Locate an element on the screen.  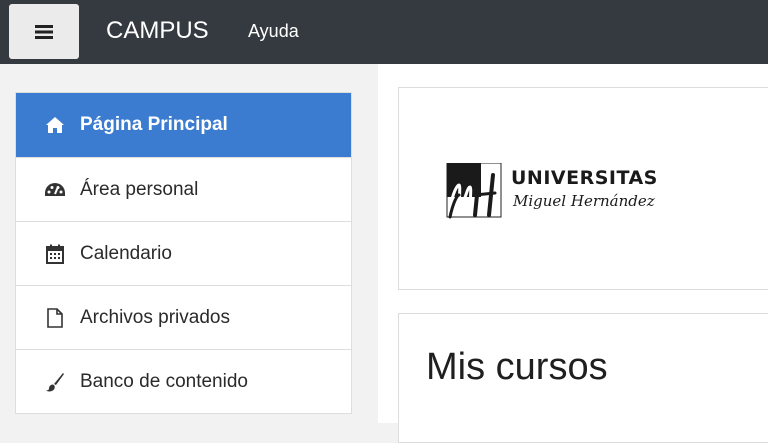
sidebar-item-label: Área personal is located at coordinates (139, 189).